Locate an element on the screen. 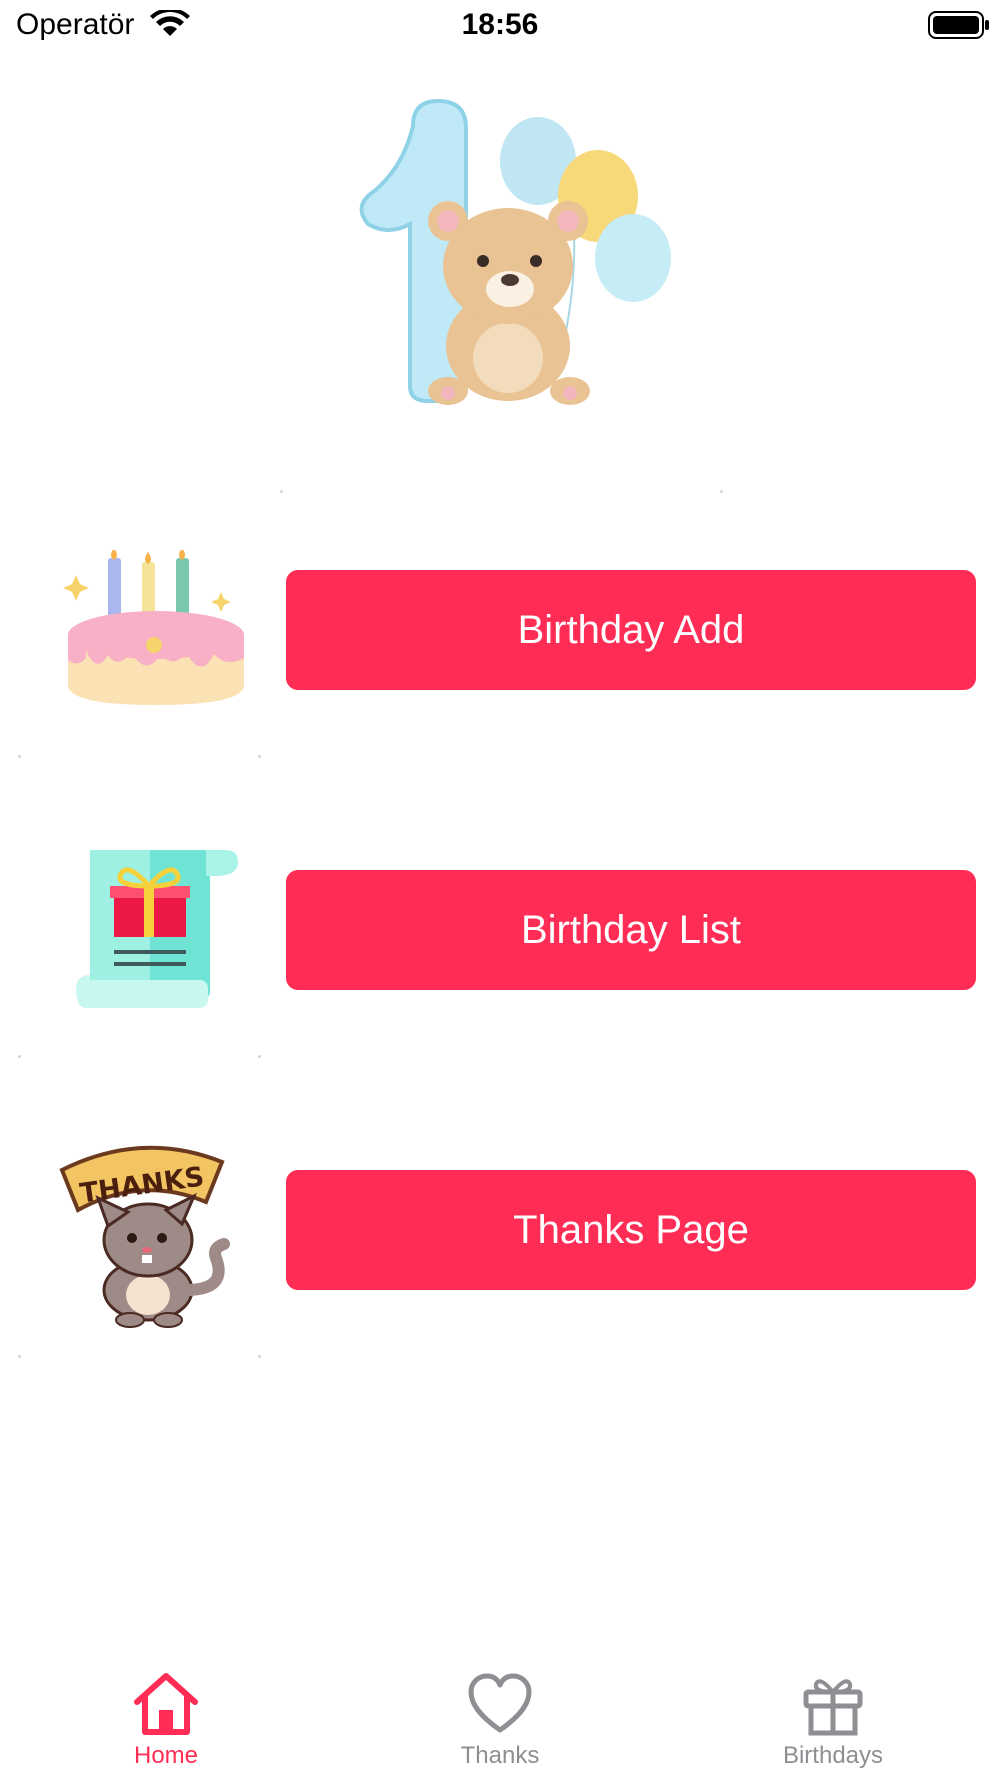 This screenshot has height=1778, width=1000. hero-bear-balloons-image is located at coordinates (515, 251).